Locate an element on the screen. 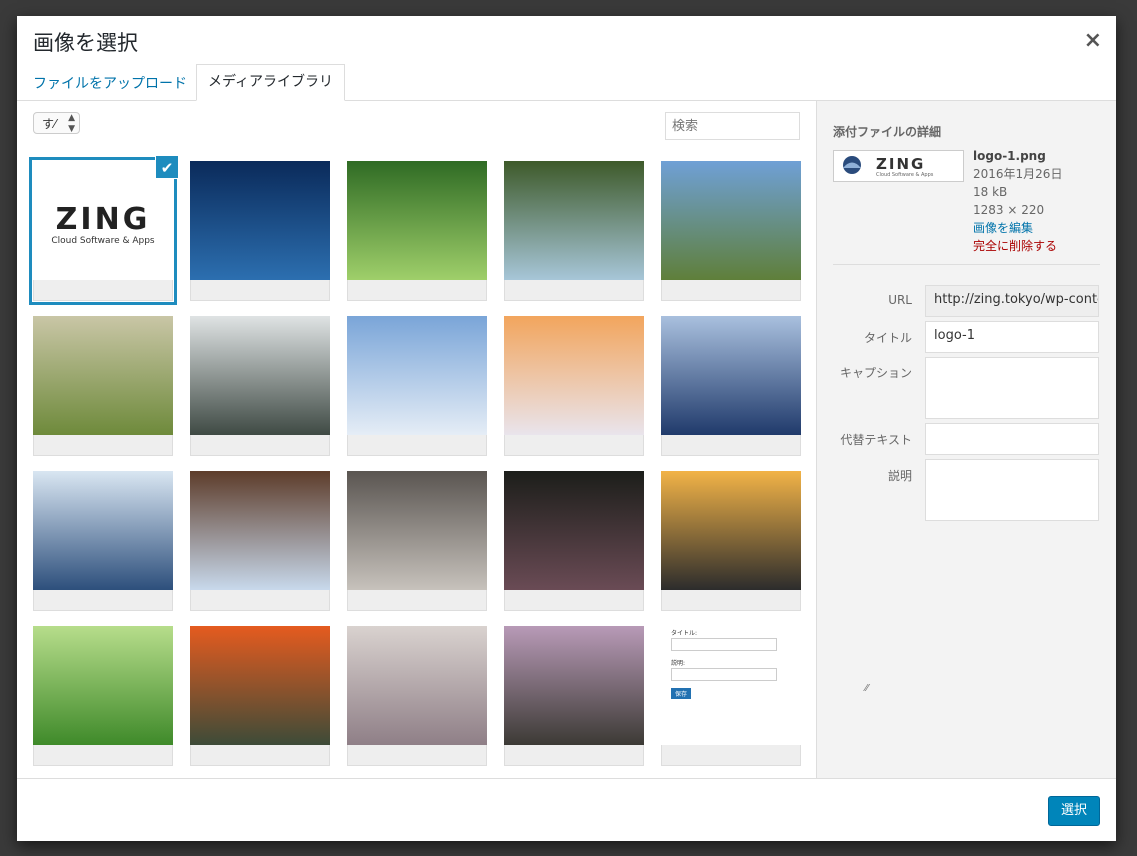  description-field is located at coordinates (1012, 490).